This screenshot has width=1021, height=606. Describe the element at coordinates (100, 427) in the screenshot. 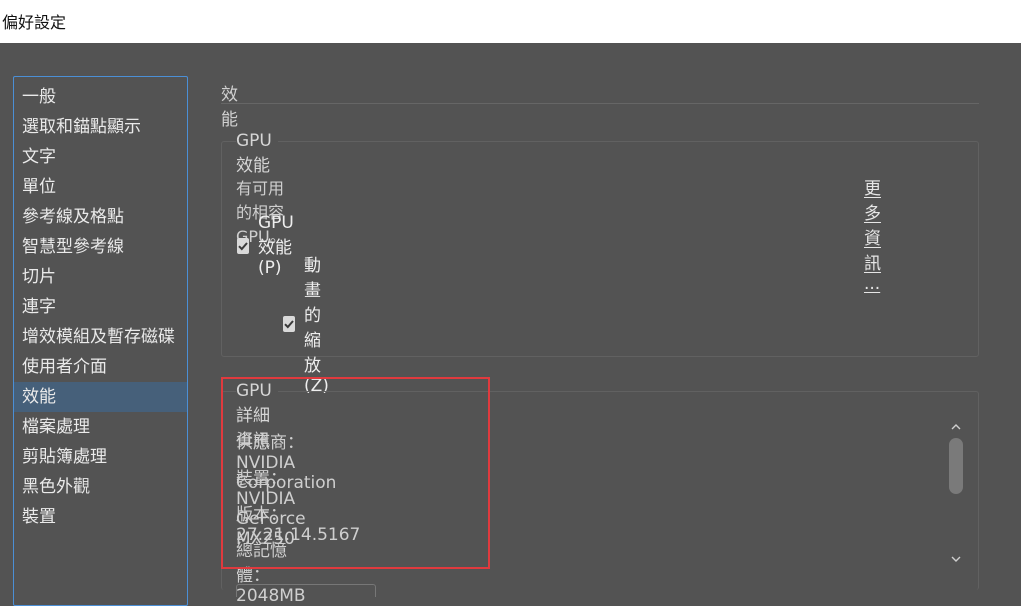

I see `sidebar-item-file-handling: 檔案處理` at that location.